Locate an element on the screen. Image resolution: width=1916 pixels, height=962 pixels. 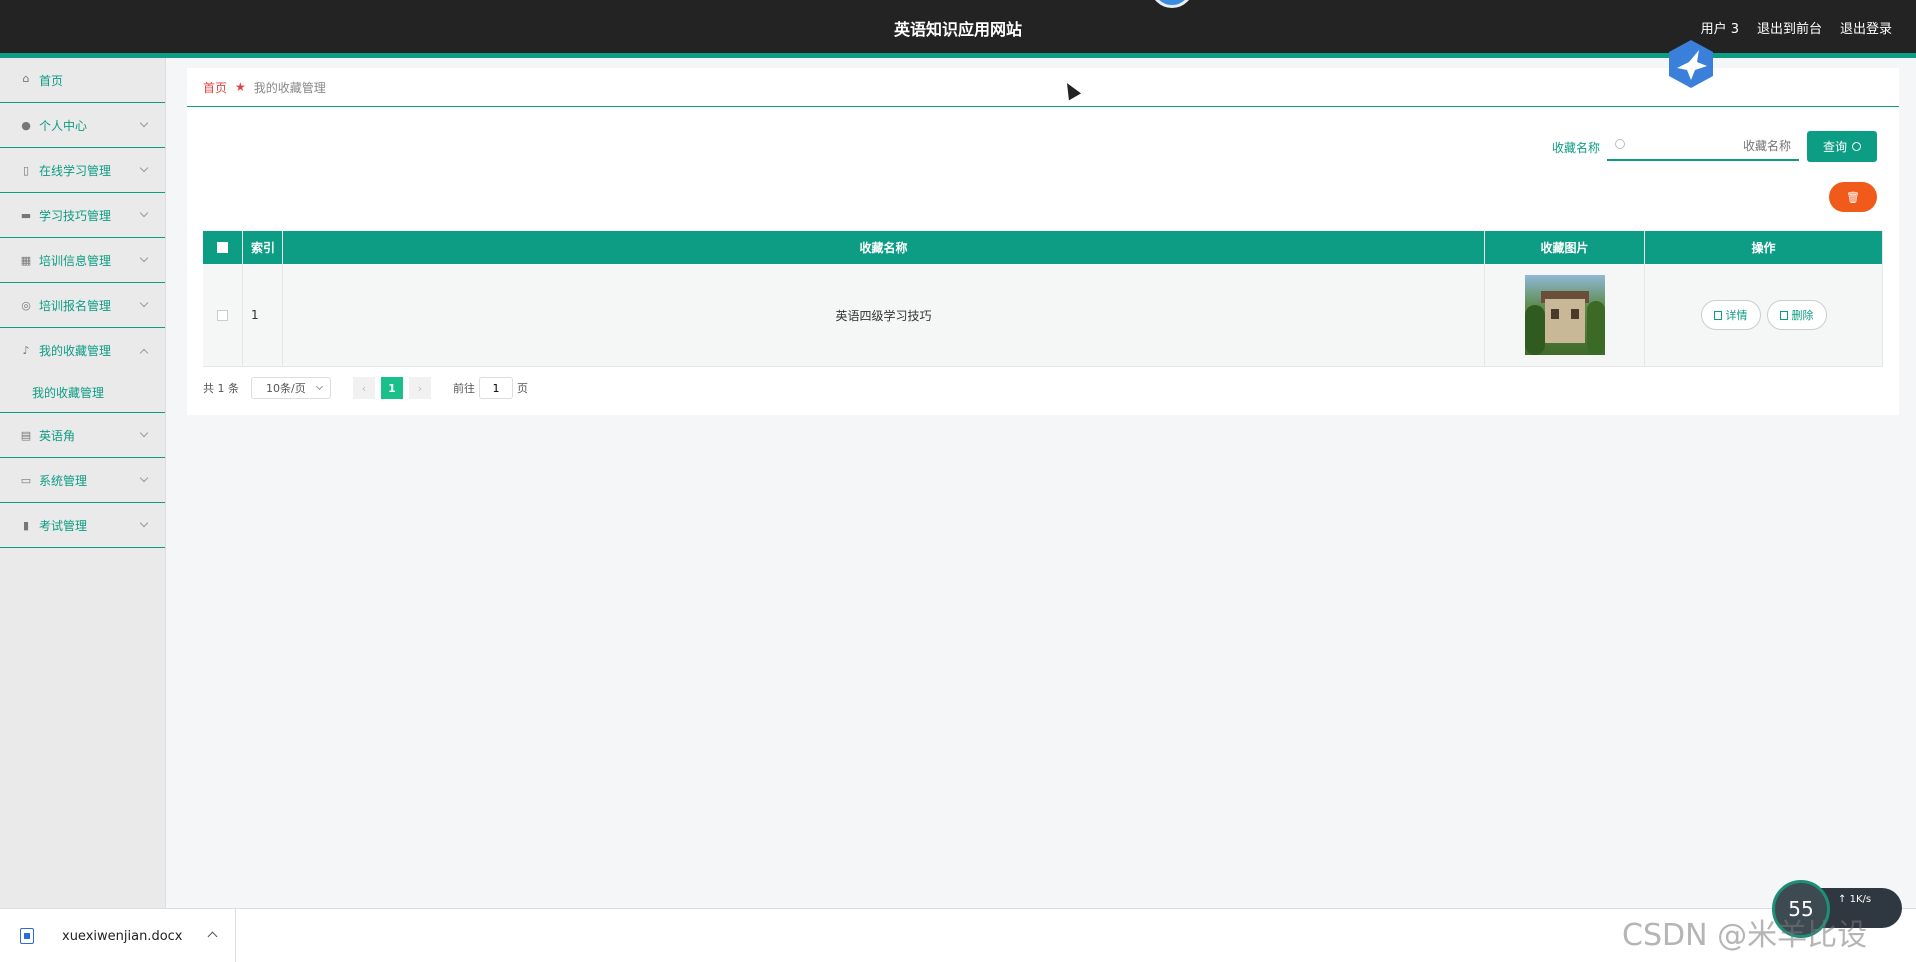
table-header: 索引 收藏名称 收藏图片 操作 is located at coordinates (1043, 247).